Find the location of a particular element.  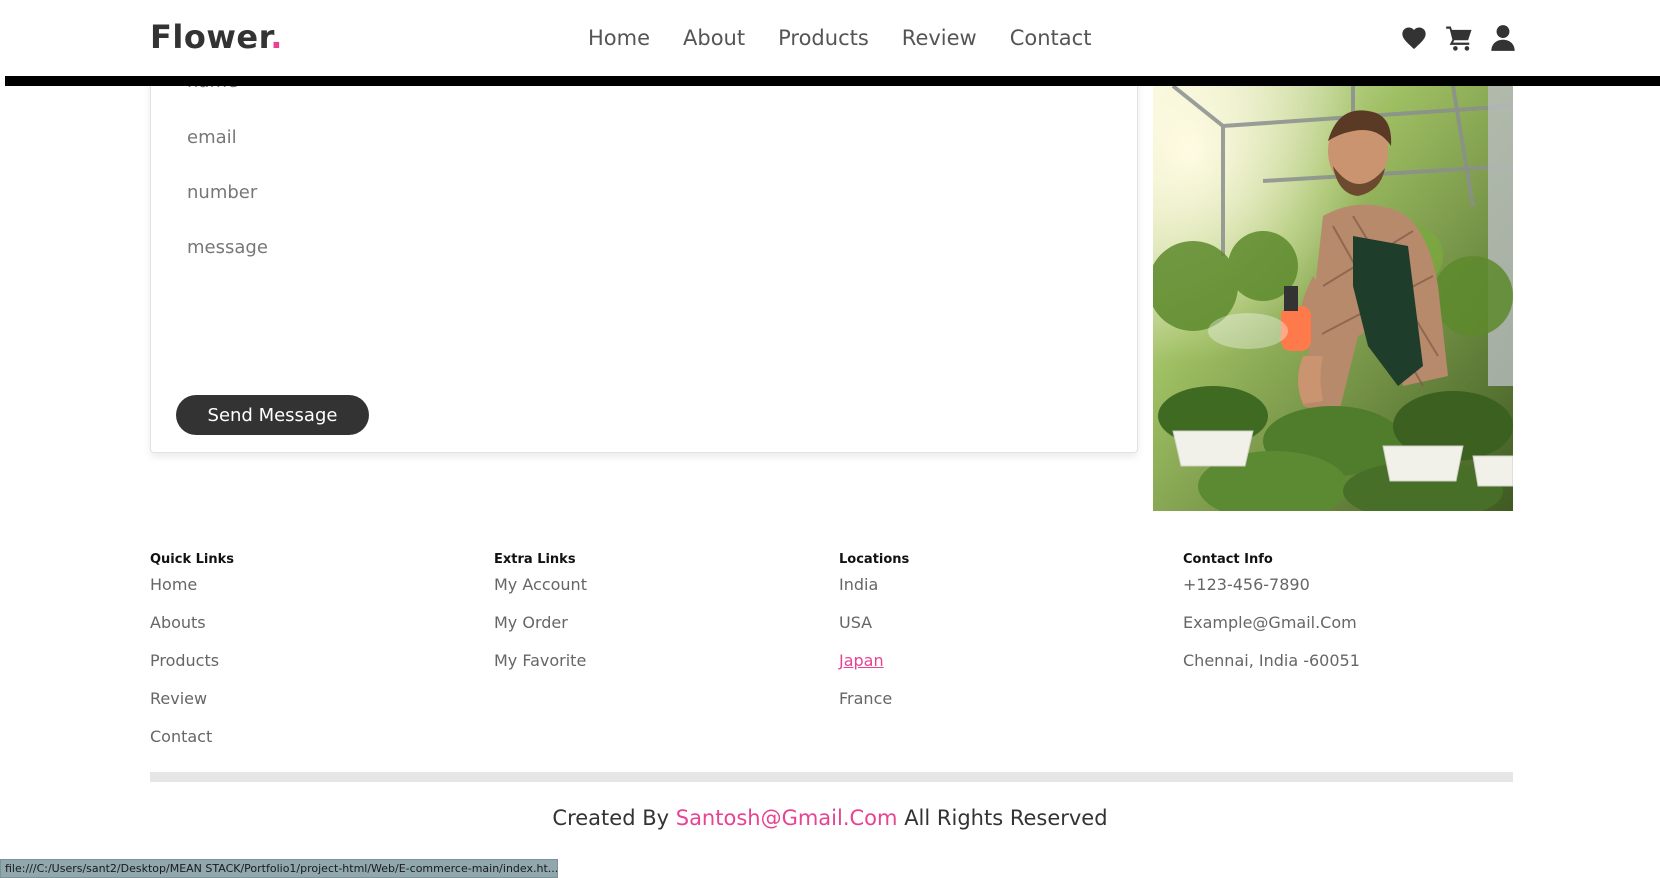

footer-locations: Locations India USA Japan France is located at coordinates (874, 639).